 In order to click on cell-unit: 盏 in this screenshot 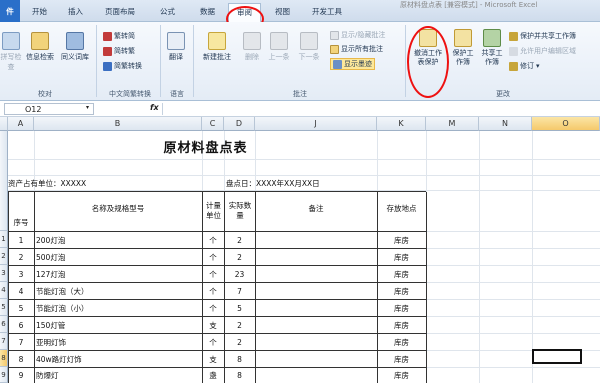, I will do `click(213, 375)`.